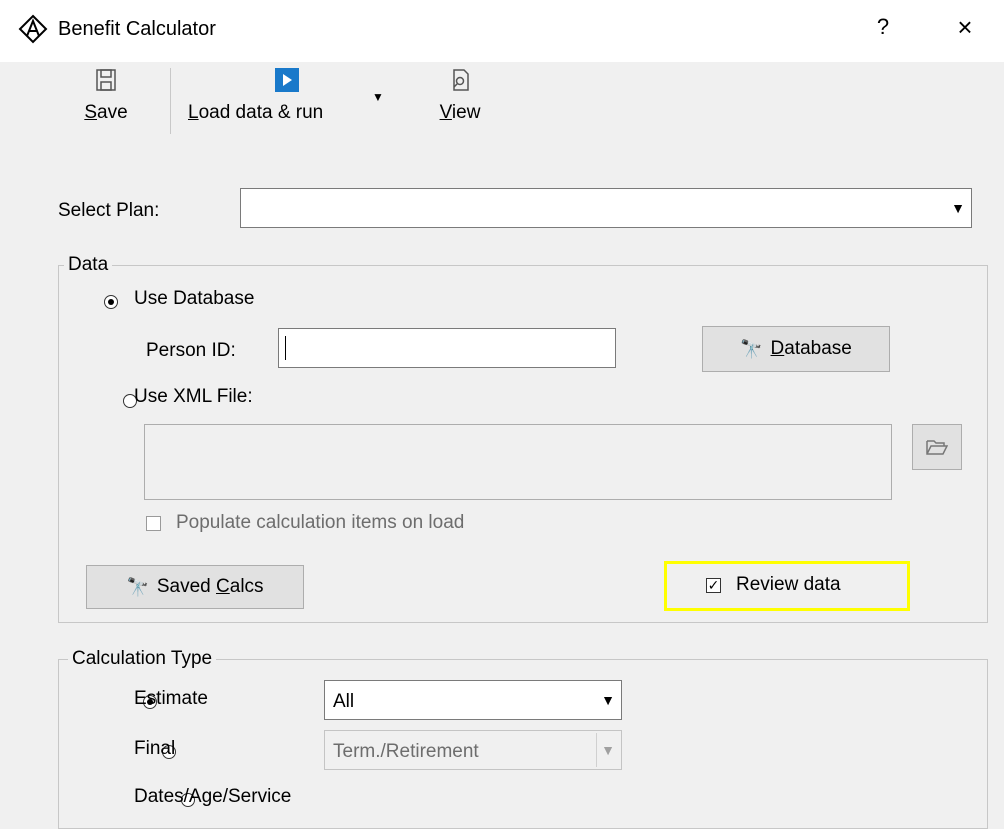 The width and height of the screenshot is (1004, 829). I want to click on title-bar: Benefit Calculator ? ×, so click(502, 31).